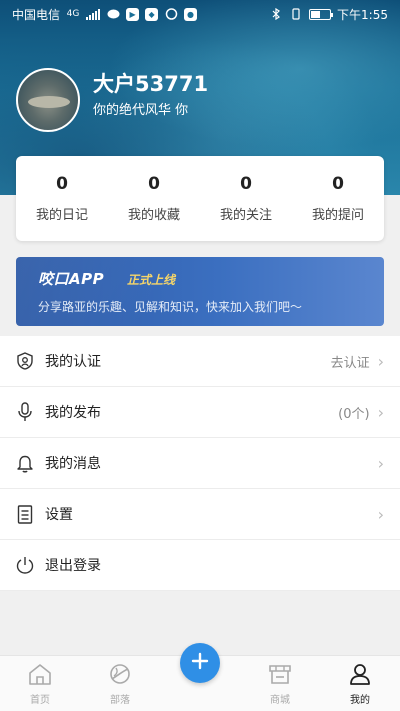 The image size is (400, 711). Describe the element at coordinates (354, 414) in the screenshot. I see `menu-value: (0个)` at that location.